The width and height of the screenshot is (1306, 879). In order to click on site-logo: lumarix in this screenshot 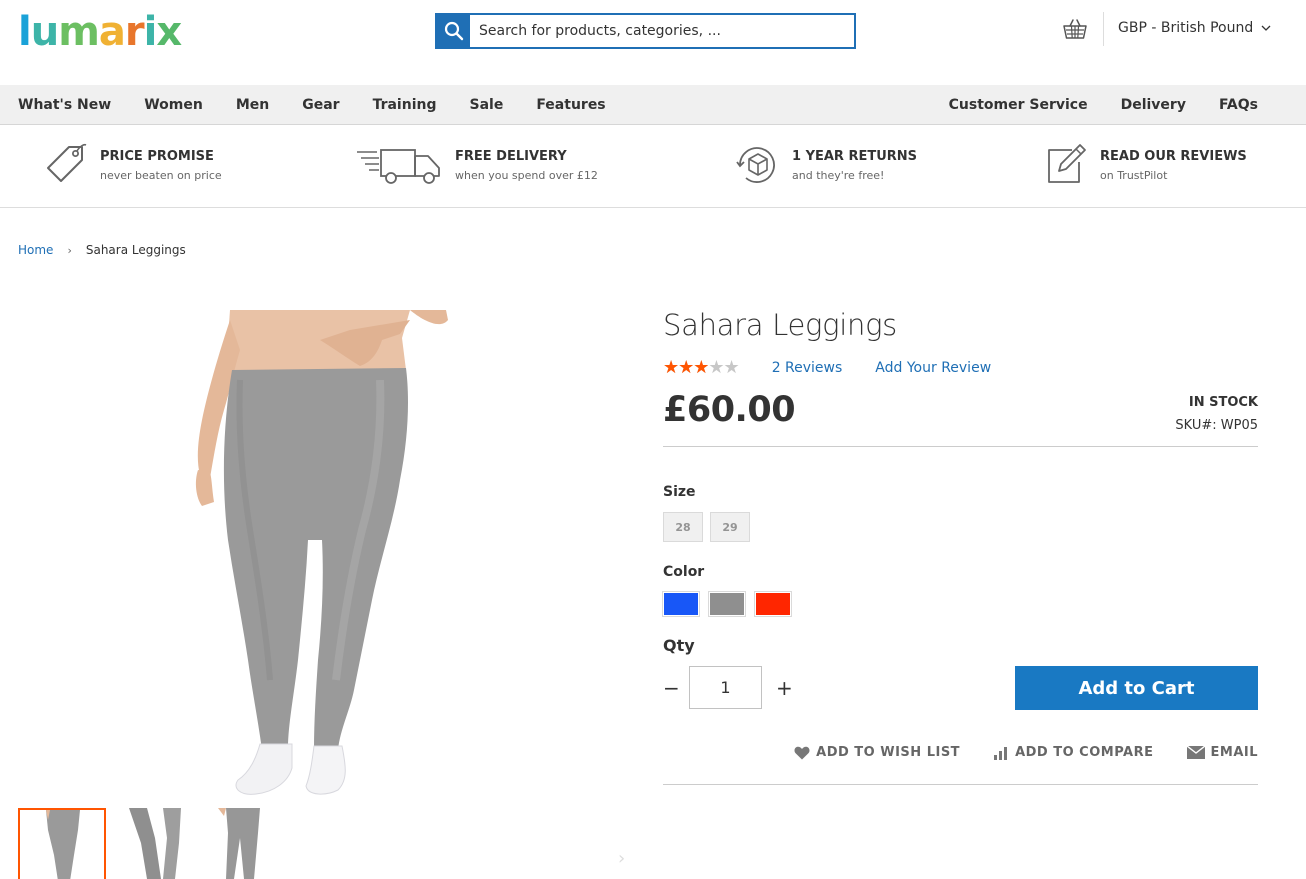, I will do `click(100, 32)`.